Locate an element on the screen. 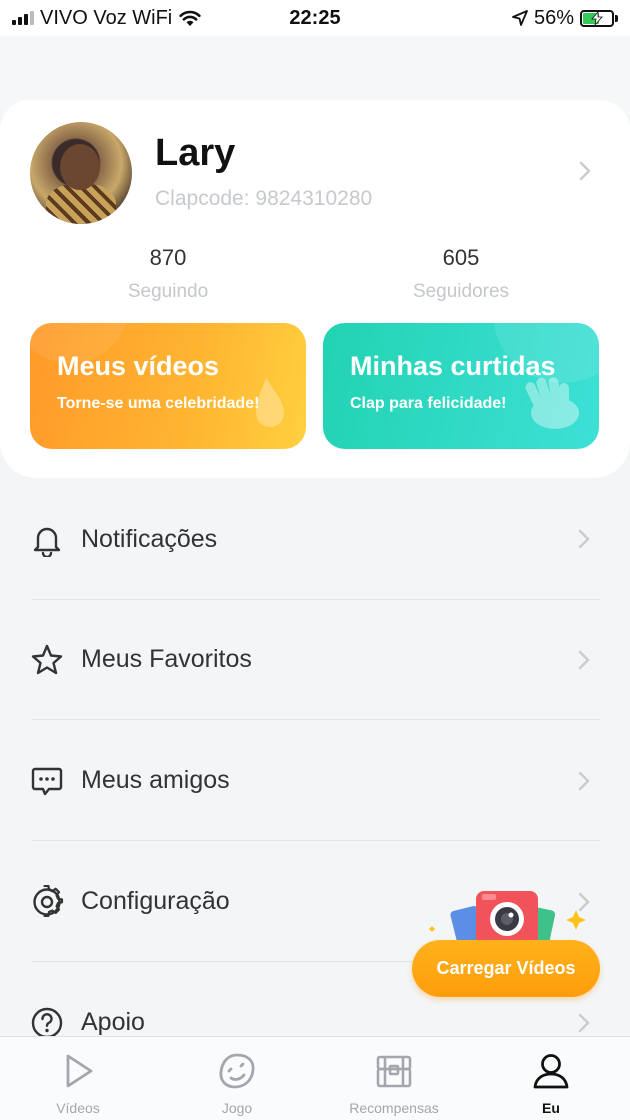 The image size is (630, 1120). person-icon is located at coordinates (551, 1071).